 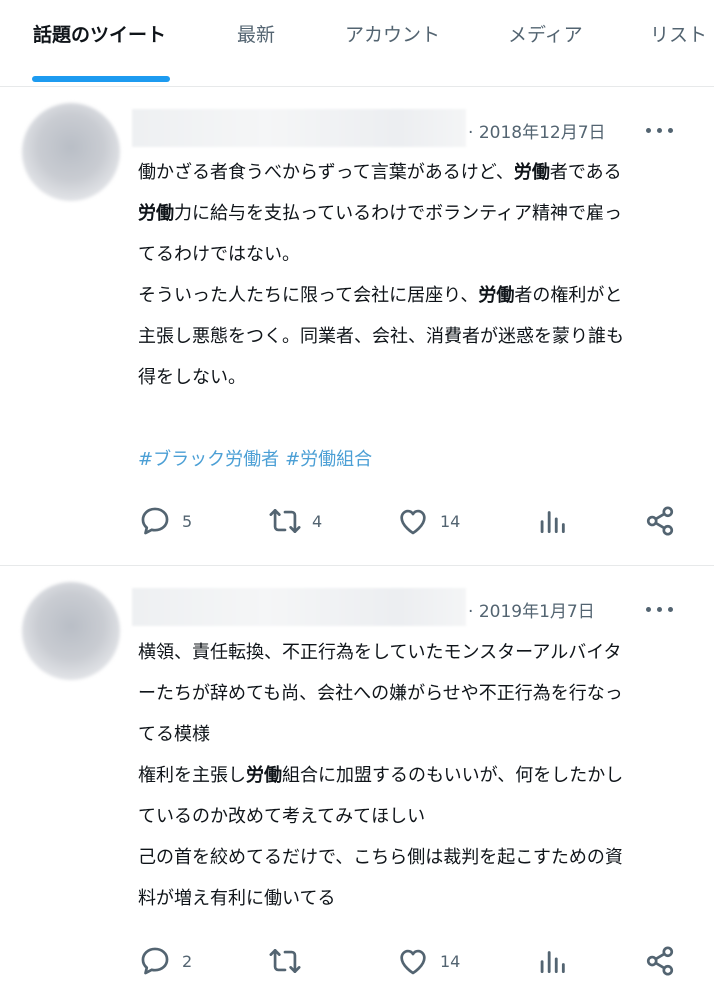 What do you see at coordinates (380, 213) in the screenshot?
I see `tweet-text-line: 労働力に給与を支払っているわけでボランティア精神で雇っ` at bounding box center [380, 213].